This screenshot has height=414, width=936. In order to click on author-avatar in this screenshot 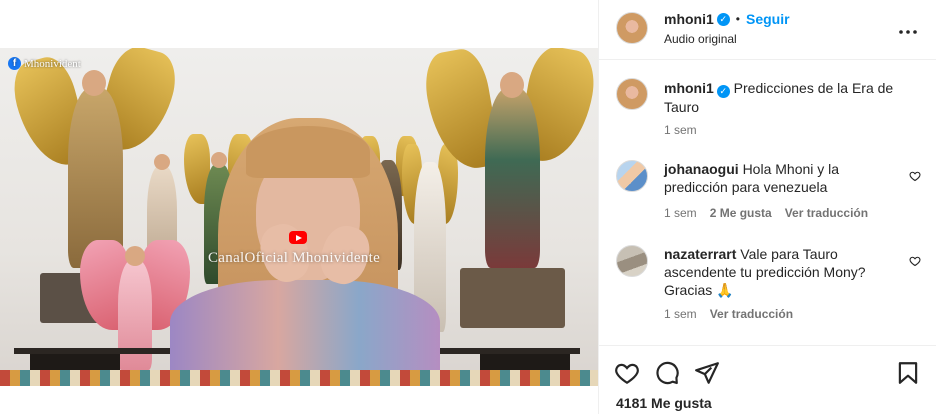, I will do `click(632, 28)`.